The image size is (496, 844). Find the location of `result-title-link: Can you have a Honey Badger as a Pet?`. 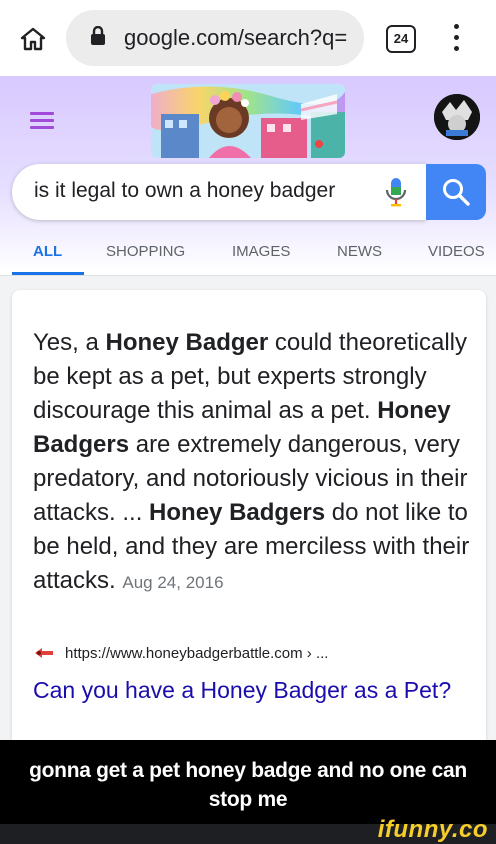

result-title-link: Can you have a Honey Badger as a Pet? is located at coordinates (248, 690).